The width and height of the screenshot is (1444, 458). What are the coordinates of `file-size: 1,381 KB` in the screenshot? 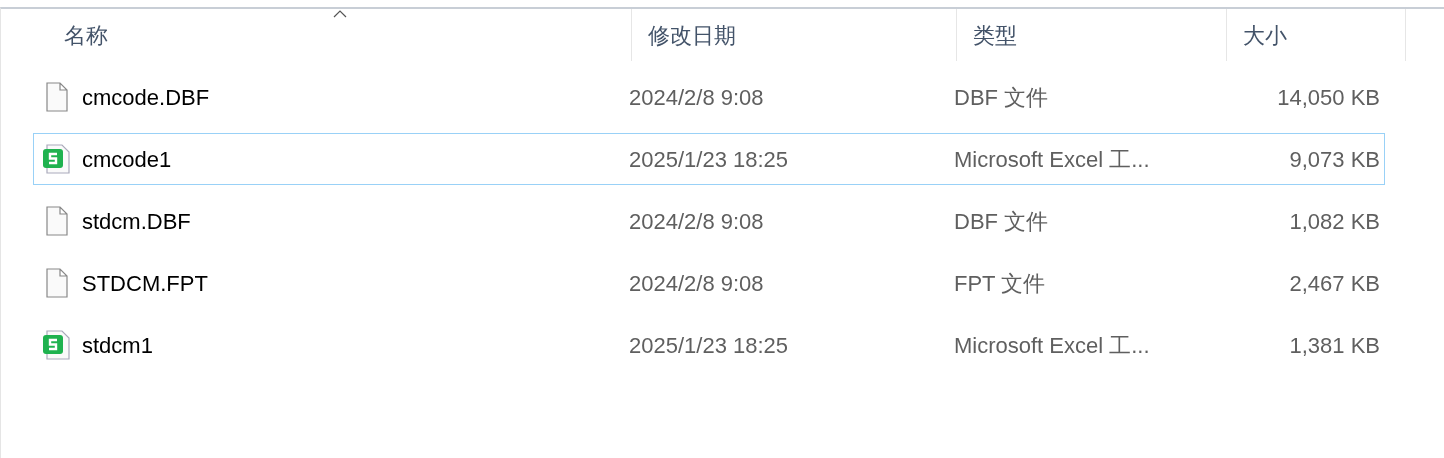 It's located at (1334, 345).